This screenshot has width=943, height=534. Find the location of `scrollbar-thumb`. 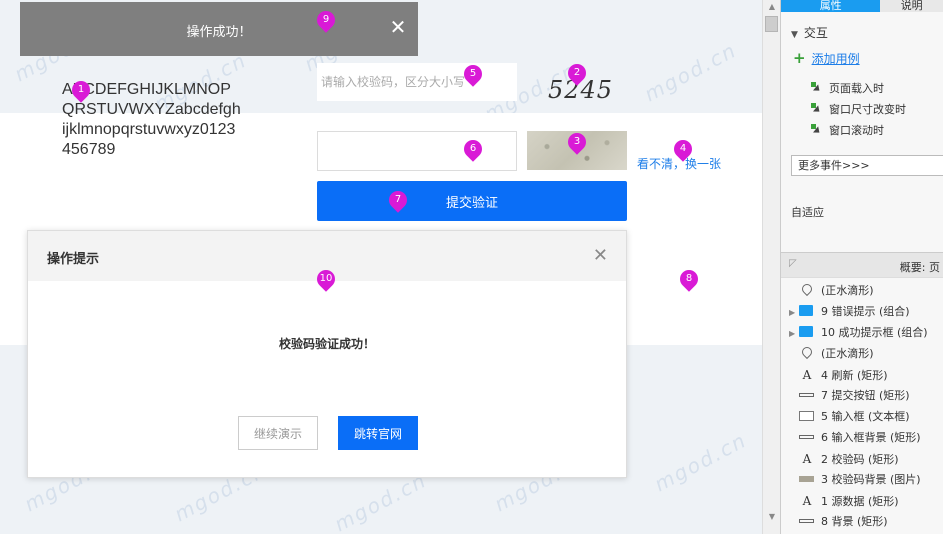

scrollbar-thumb is located at coordinates (771, 24).